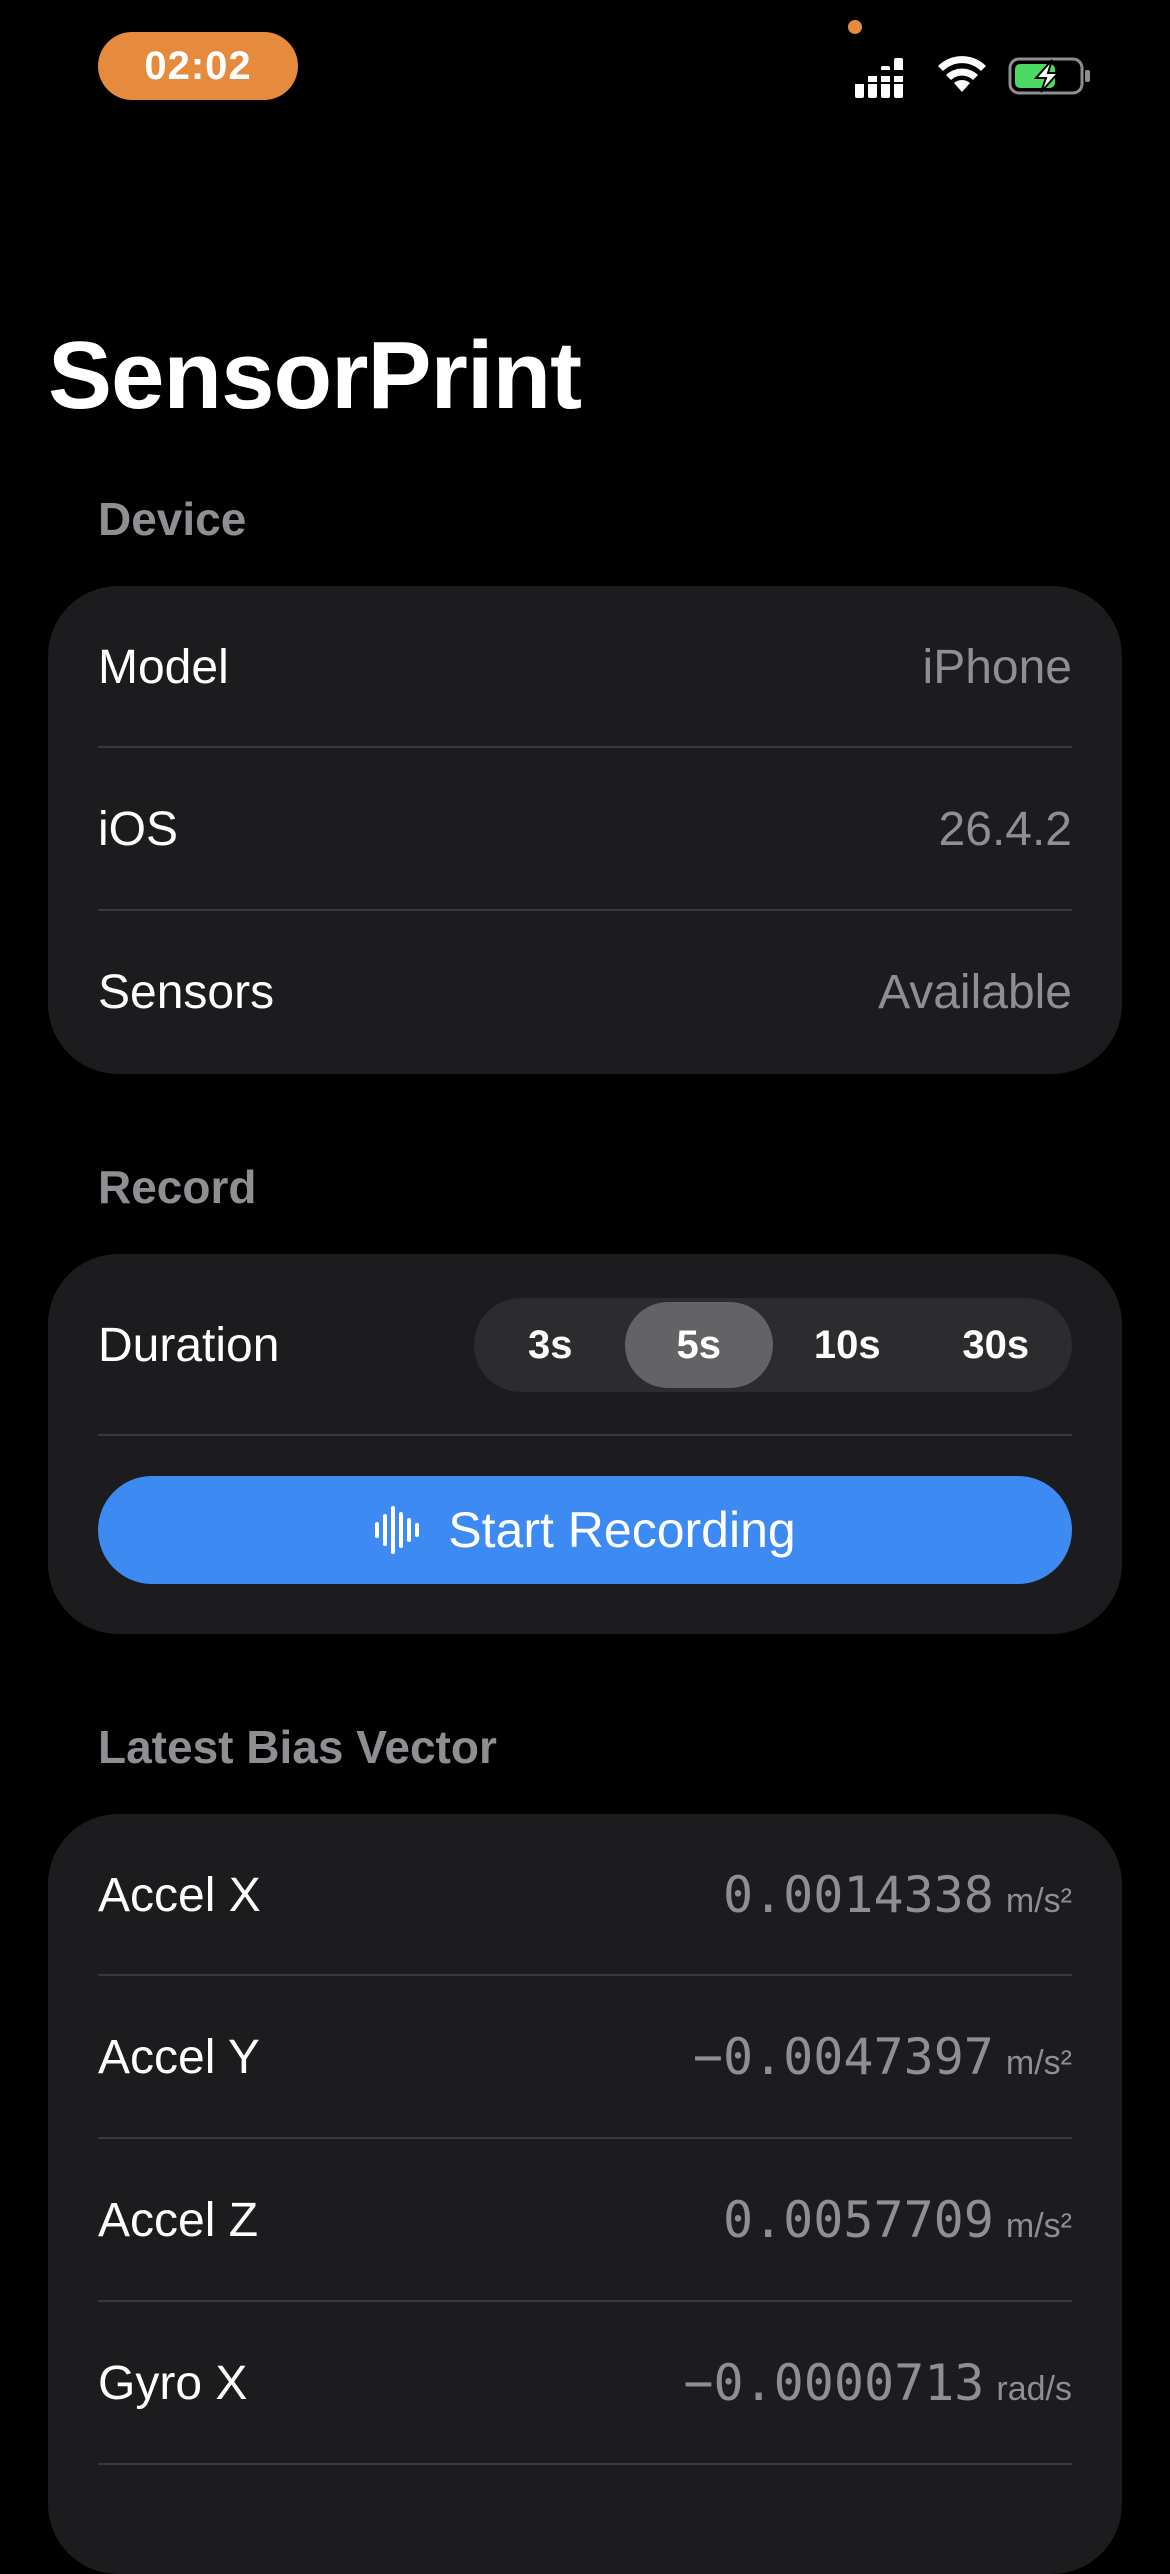  Describe the element at coordinates (858, 1895) in the screenshot. I see `bias-value: 0.0014338` at that location.